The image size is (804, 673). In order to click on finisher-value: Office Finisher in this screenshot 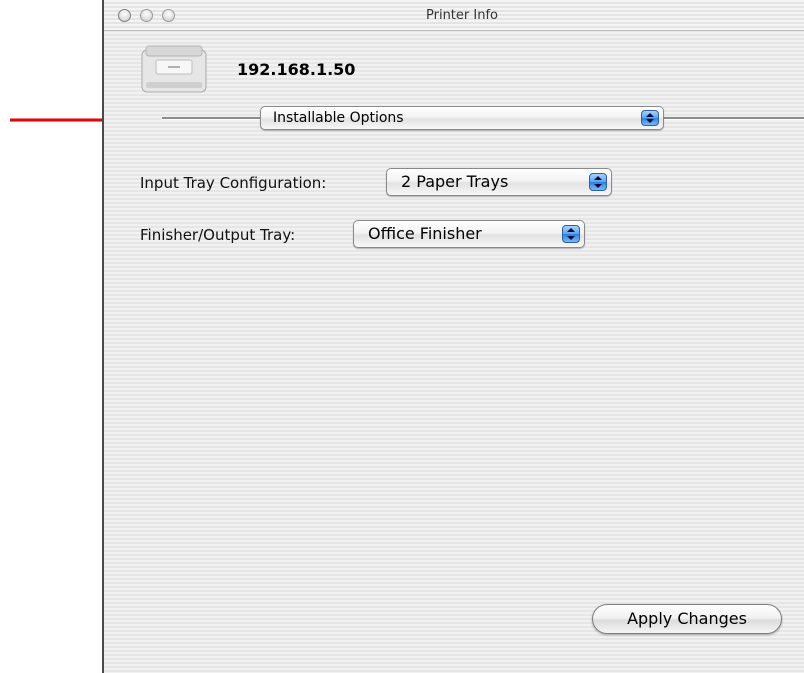, I will do `click(425, 233)`.